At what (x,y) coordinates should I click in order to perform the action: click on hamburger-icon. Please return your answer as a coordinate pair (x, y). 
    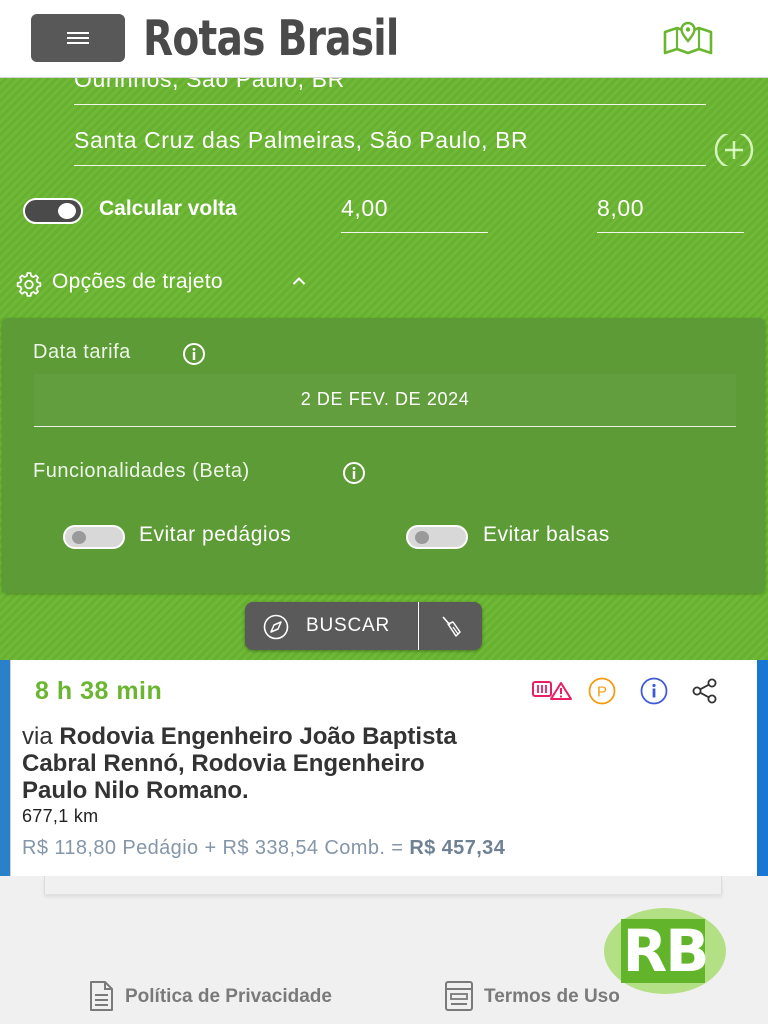
    Looking at the image, I should click on (78, 38).